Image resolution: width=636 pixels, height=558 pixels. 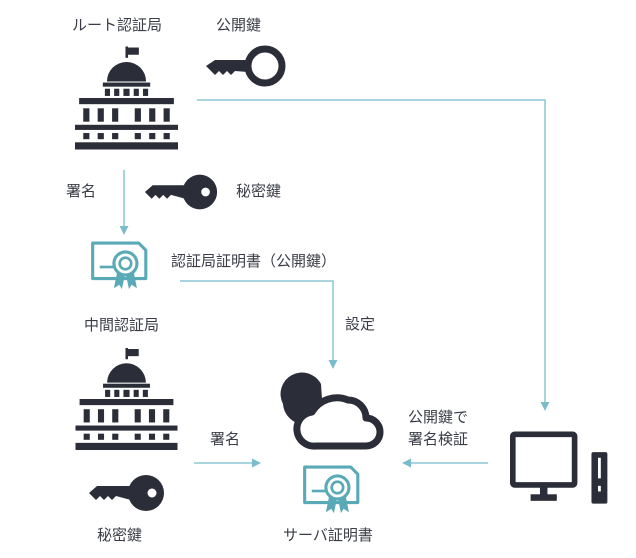 I want to click on cert-to-server-arrow, so click(x=259, y=324).